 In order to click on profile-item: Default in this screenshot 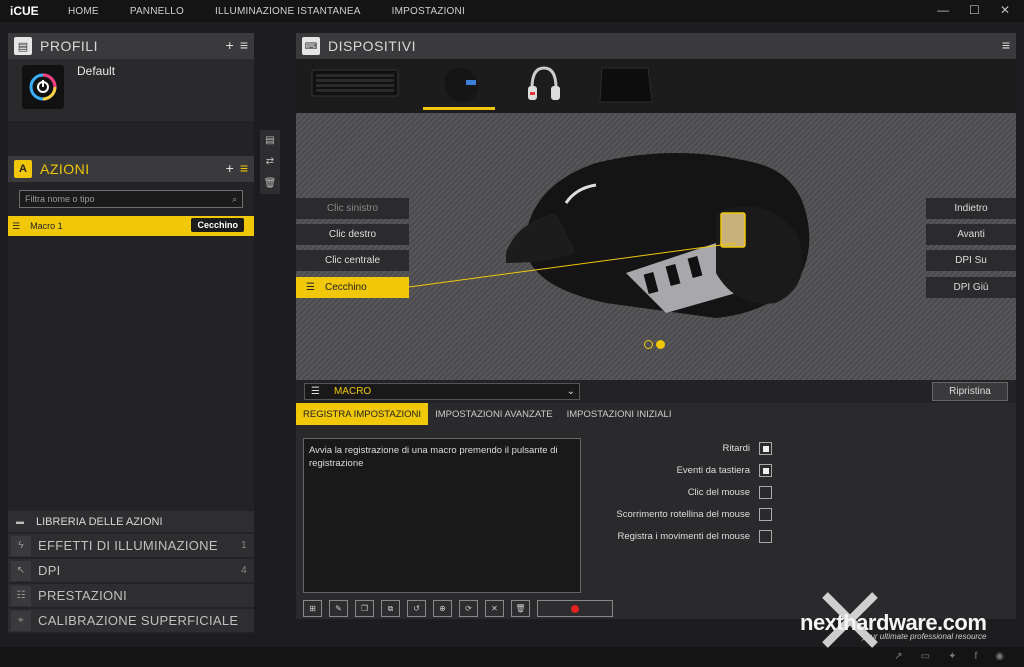, I will do `click(131, 90)`.